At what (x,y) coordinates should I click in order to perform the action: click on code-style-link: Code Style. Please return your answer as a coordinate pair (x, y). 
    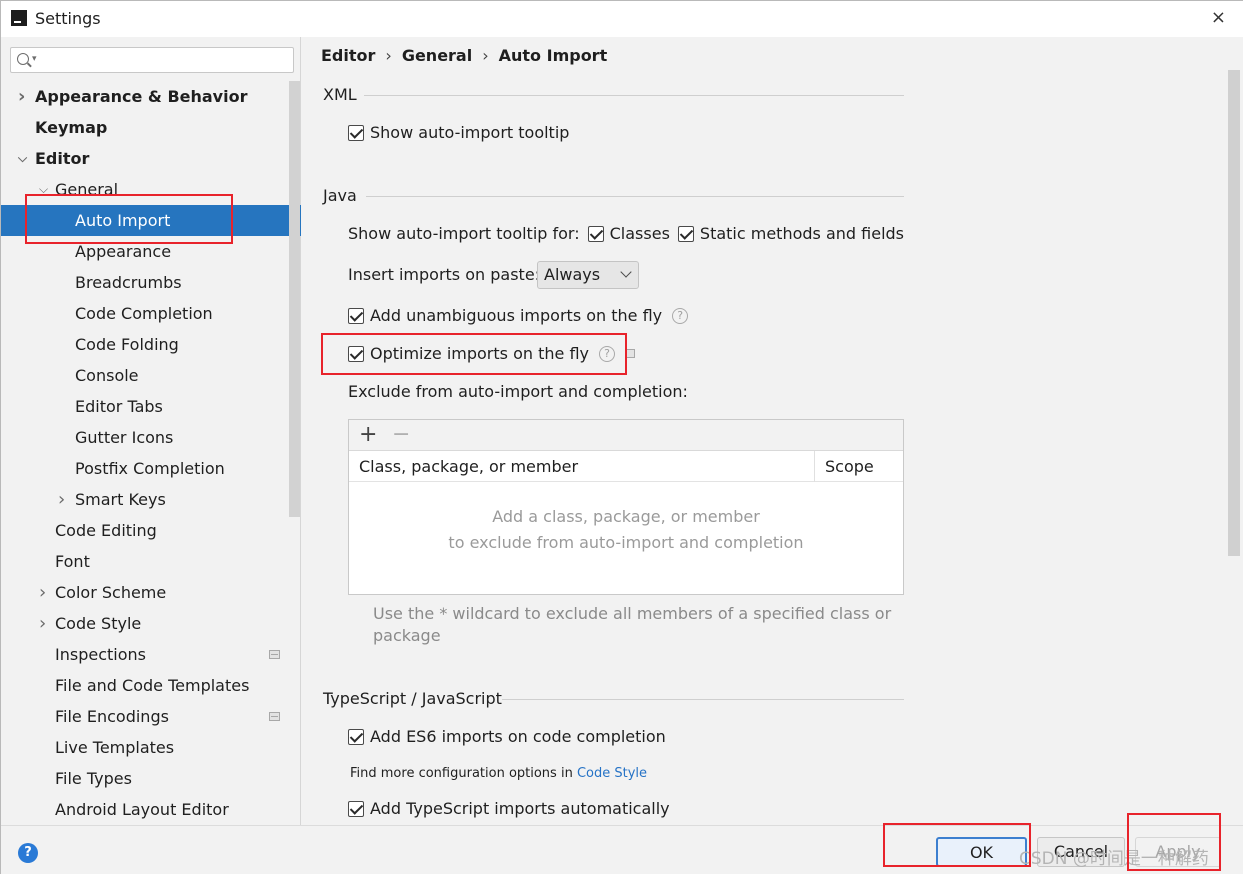
    Looking at the image, I should click on (612, 773).